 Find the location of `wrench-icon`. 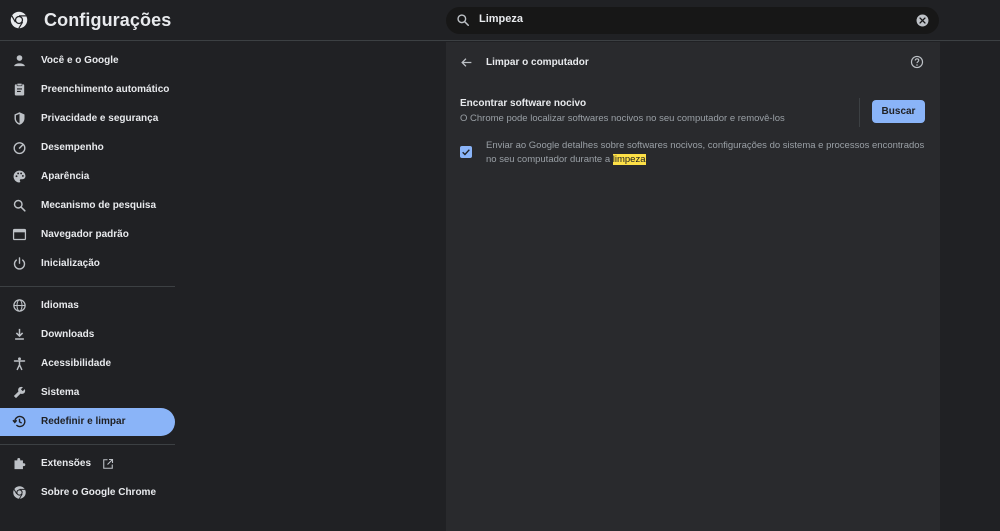

wrench-icon is located at coordinates (19, 392).